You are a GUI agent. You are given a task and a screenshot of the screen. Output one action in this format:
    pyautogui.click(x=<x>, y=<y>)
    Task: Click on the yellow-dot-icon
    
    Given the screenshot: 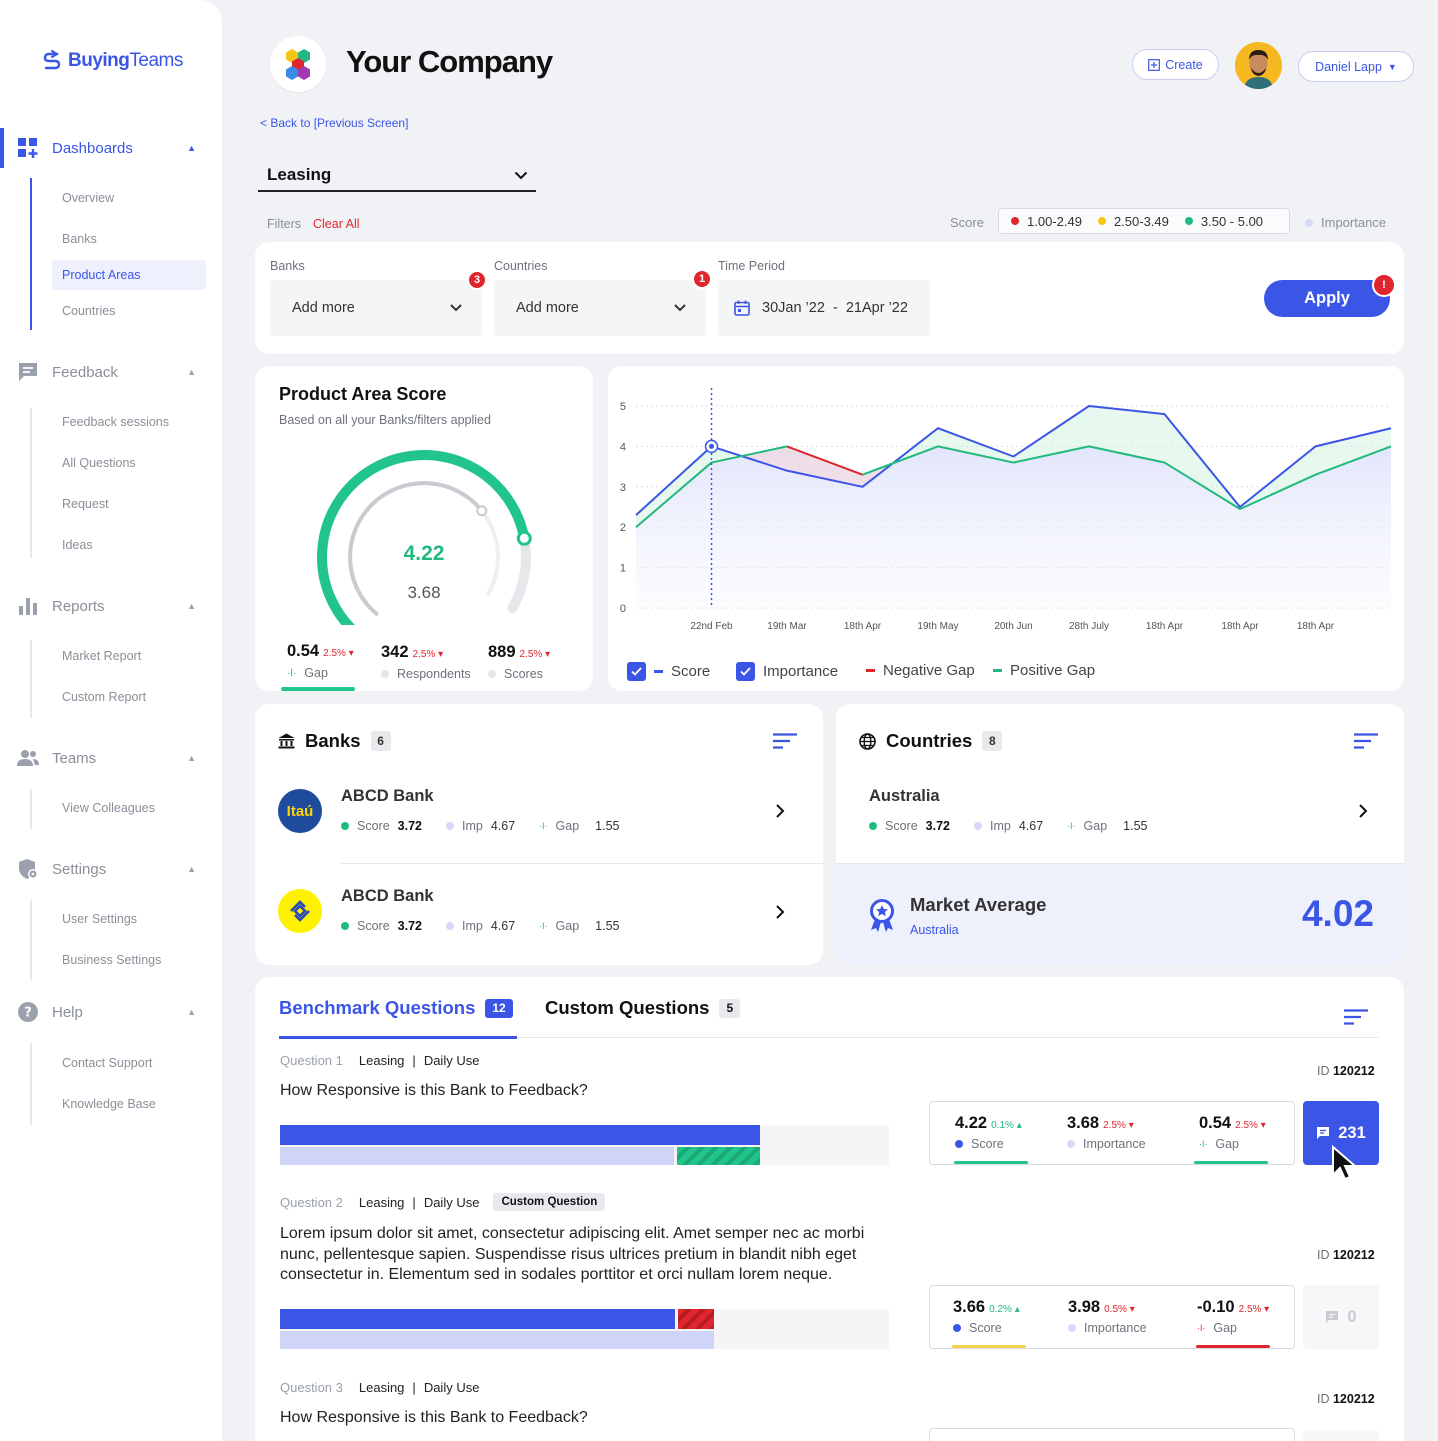 What is the action you would take?
    pyautogui.click(x=1101, y=221)
    